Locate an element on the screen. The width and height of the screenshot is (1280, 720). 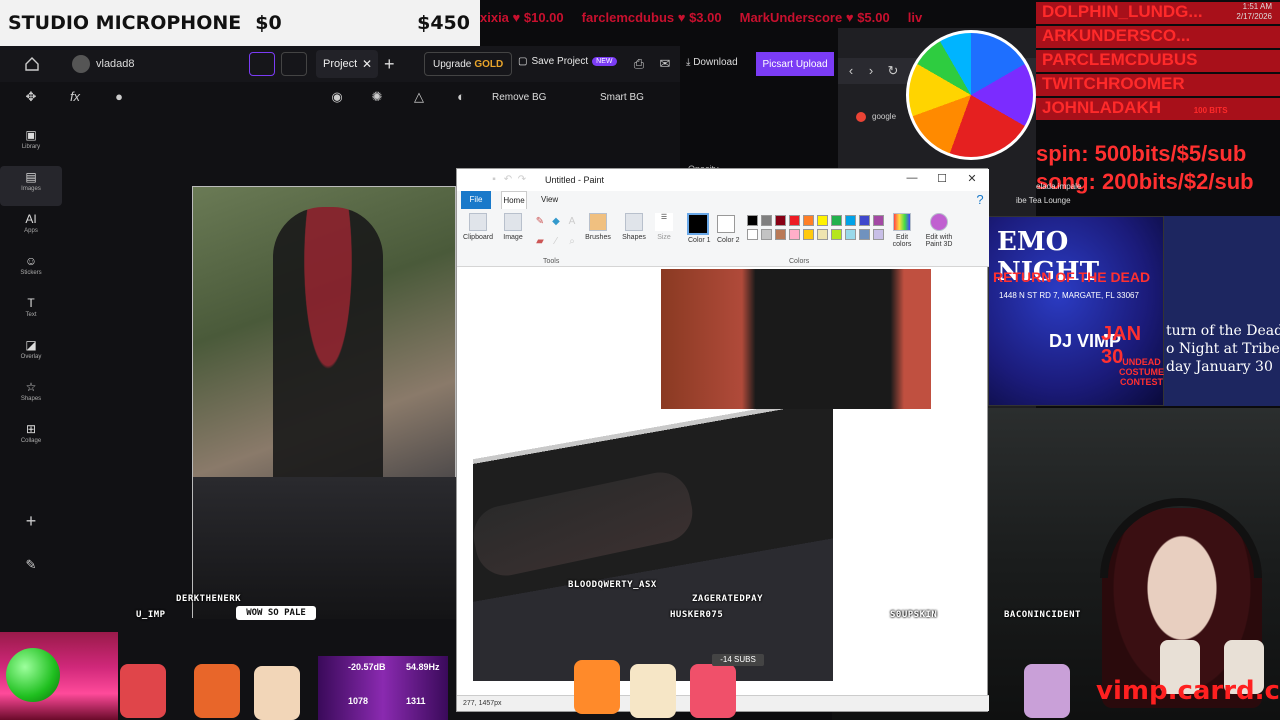
audio-freq: 54.89Hz is located at coordinates (423, 667).